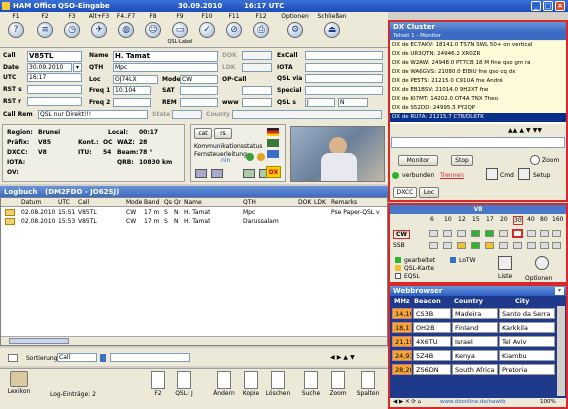 Image resolution: width=568 pixels, height=409 pixels. Describe the element at coordinates (505, 263) in the screenshot. I see `list-icon` at that location.